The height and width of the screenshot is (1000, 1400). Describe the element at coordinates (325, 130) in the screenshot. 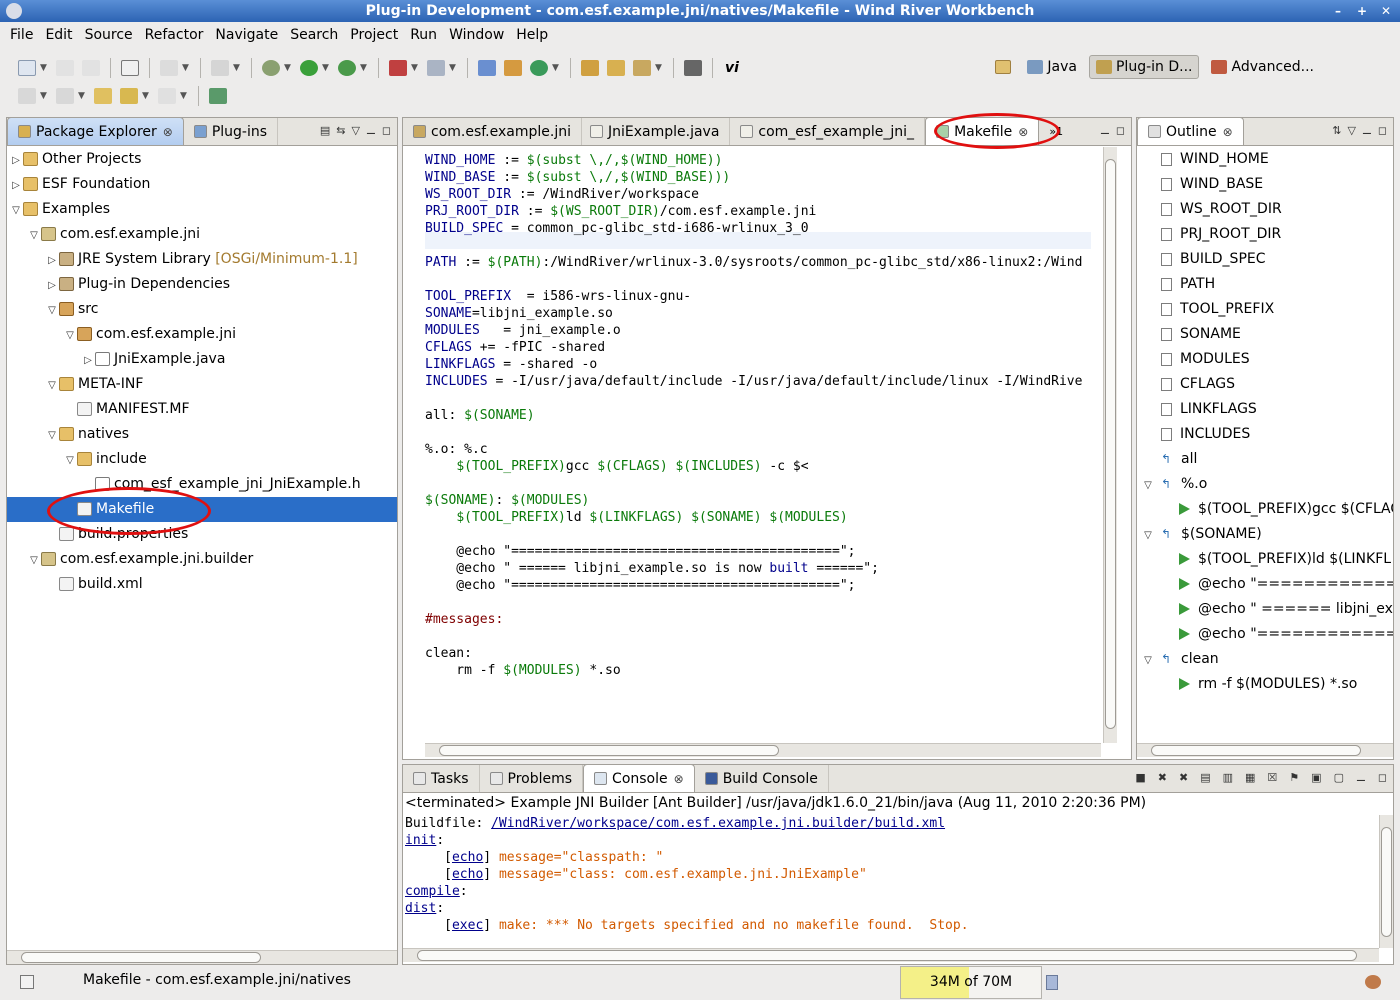

I see `collapse-all-icon: ▤` at that location.